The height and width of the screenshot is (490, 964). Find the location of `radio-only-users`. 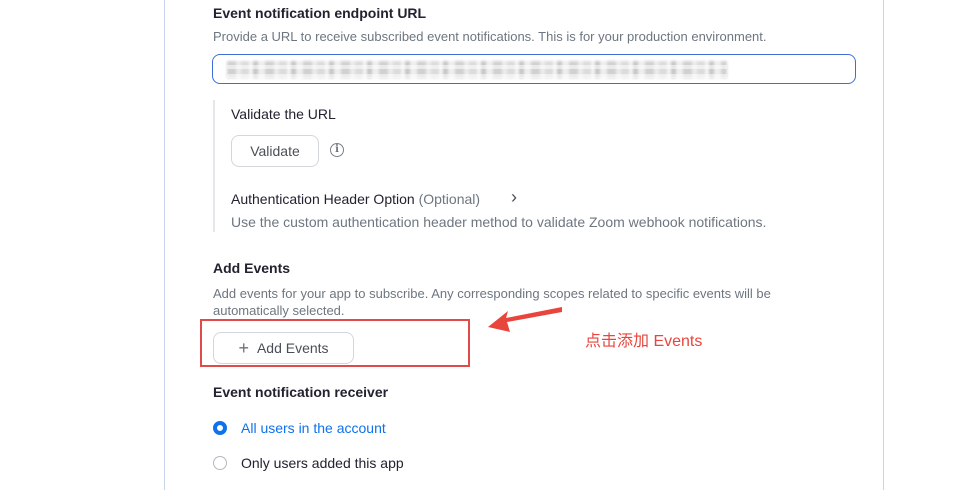

radio-only-users is located at coordinates (220, 463).